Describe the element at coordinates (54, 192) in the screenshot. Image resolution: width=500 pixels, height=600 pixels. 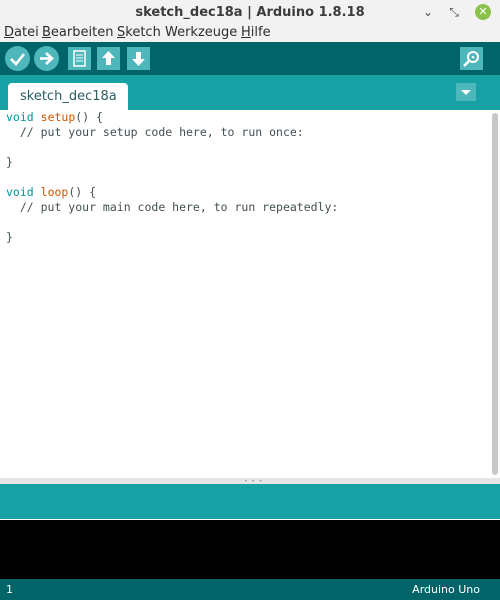
I see `code-function: loop` at that location.